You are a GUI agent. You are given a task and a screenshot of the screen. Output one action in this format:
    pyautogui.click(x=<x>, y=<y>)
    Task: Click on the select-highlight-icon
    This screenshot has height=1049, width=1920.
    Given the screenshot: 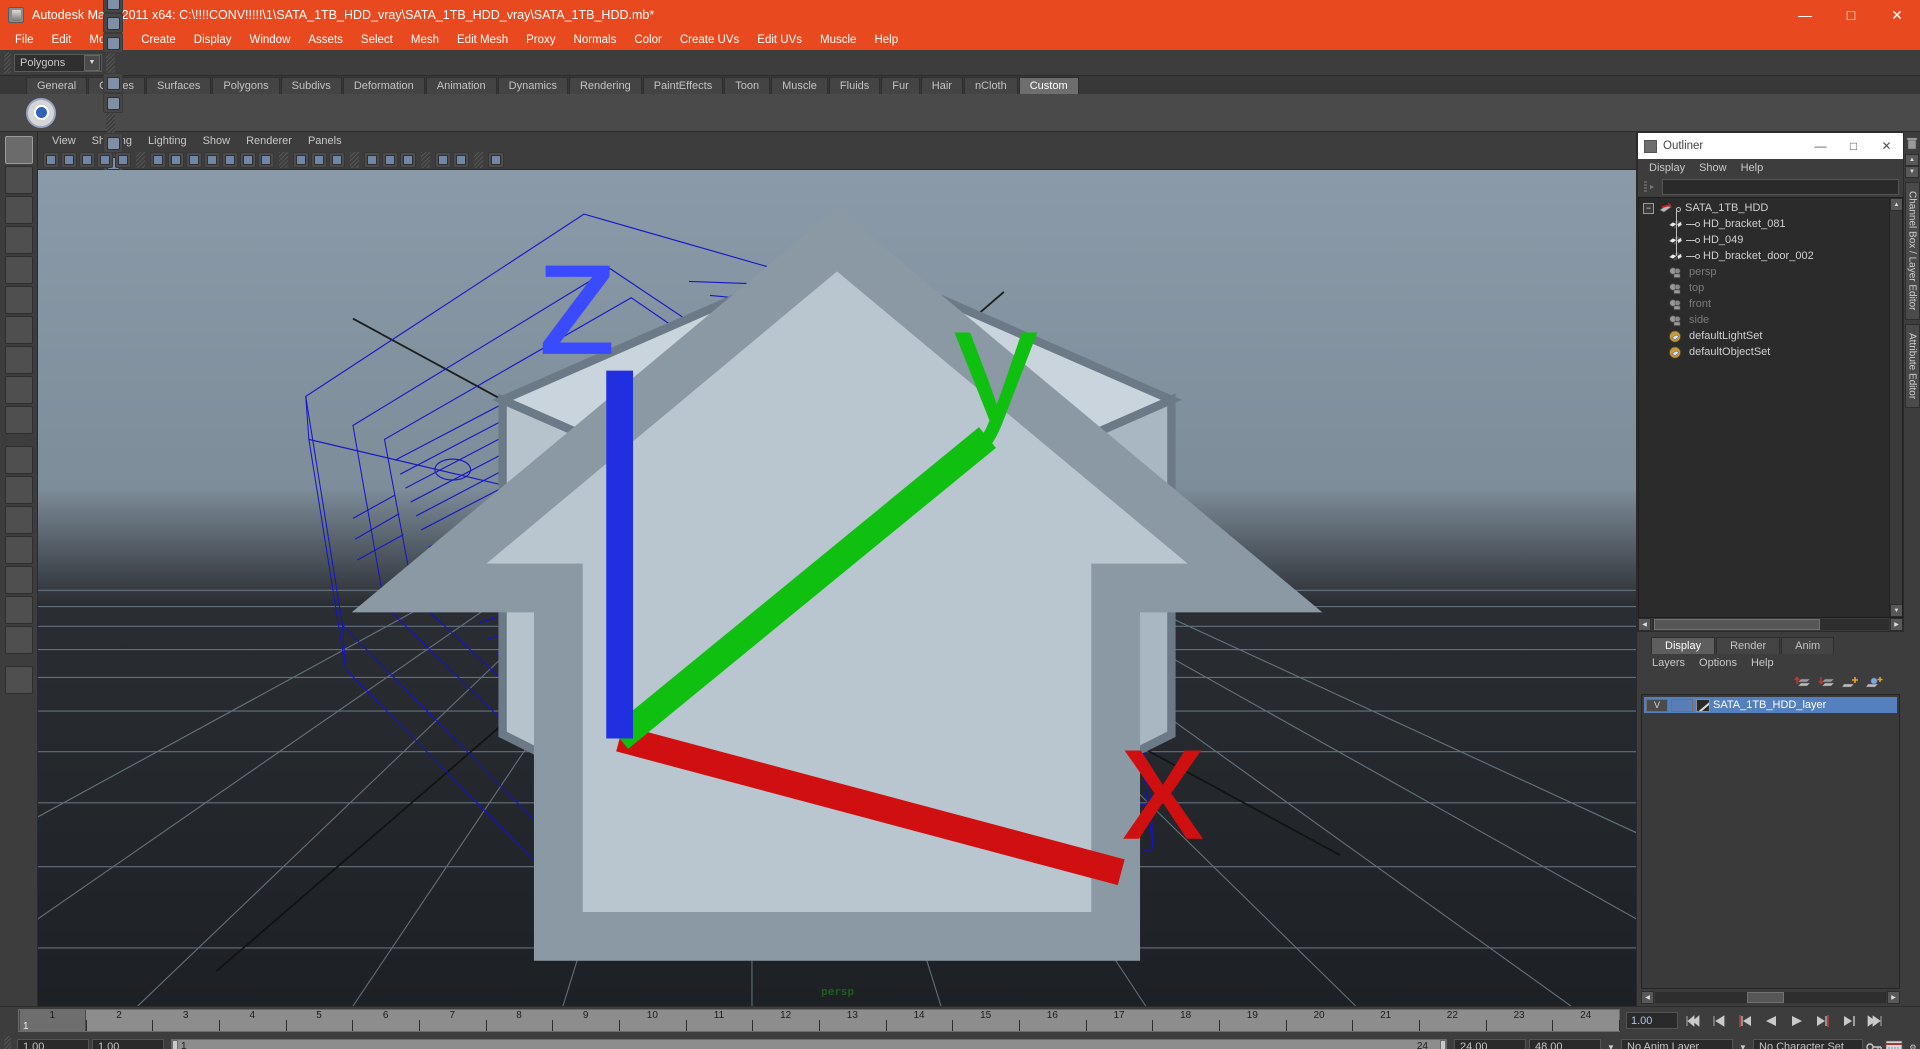 What is the action you would take?
    pyautogui.click(x=113, y=82)
    